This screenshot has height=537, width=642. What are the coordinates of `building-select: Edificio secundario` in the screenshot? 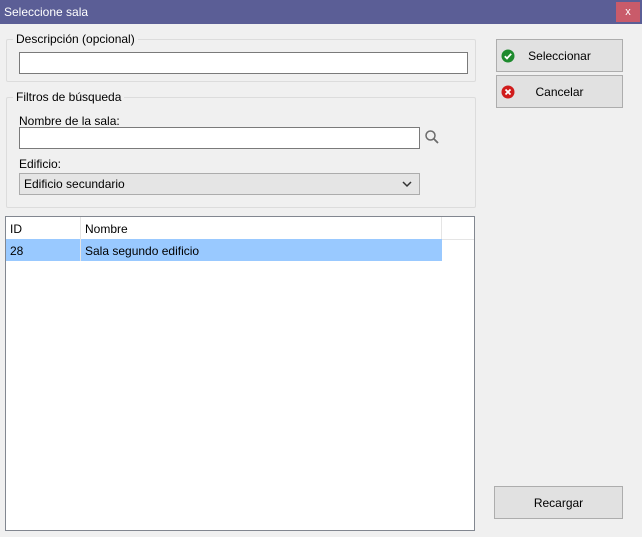 It's located at (219, 184).